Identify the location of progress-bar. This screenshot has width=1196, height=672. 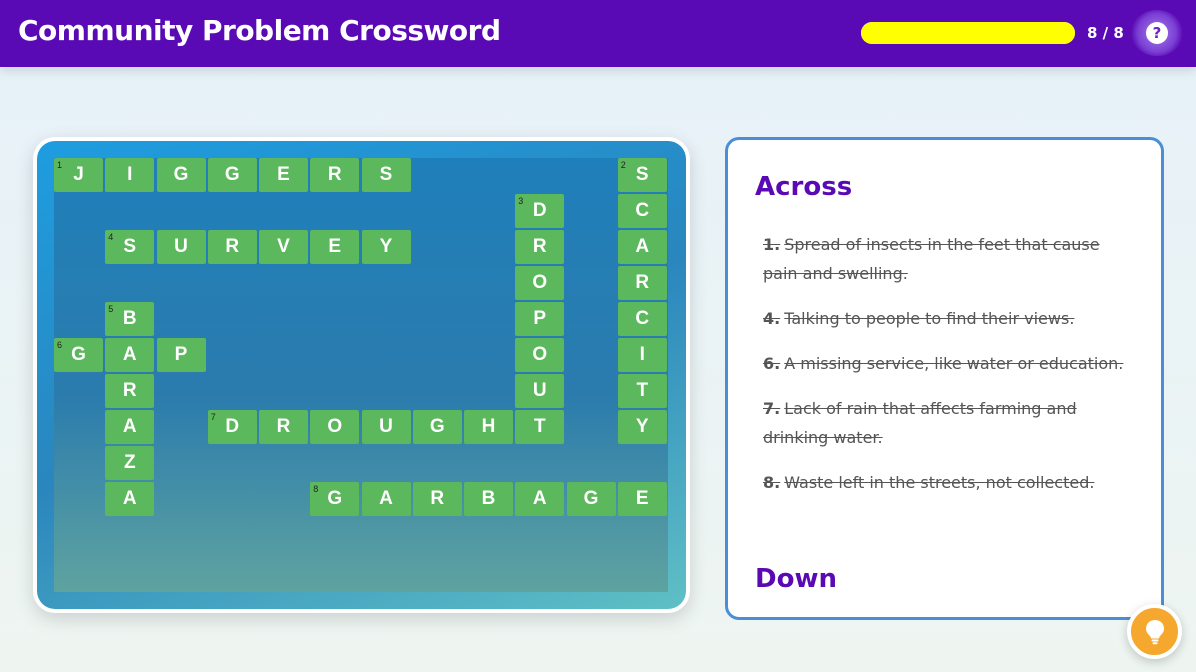
(968, 33).